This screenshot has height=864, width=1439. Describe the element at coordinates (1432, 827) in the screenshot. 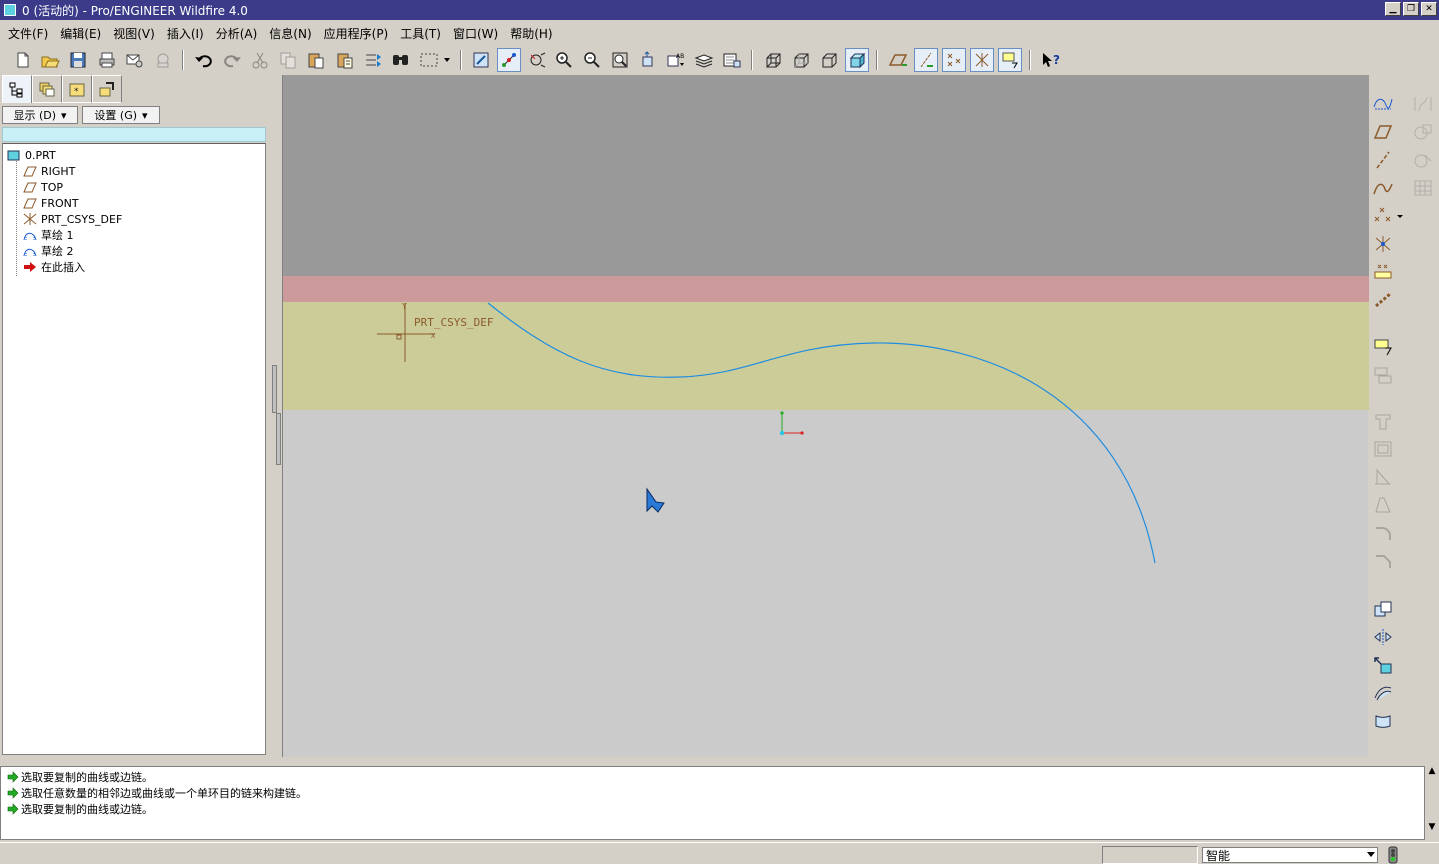

I see `scroll-down-icon: ▼` at that location.